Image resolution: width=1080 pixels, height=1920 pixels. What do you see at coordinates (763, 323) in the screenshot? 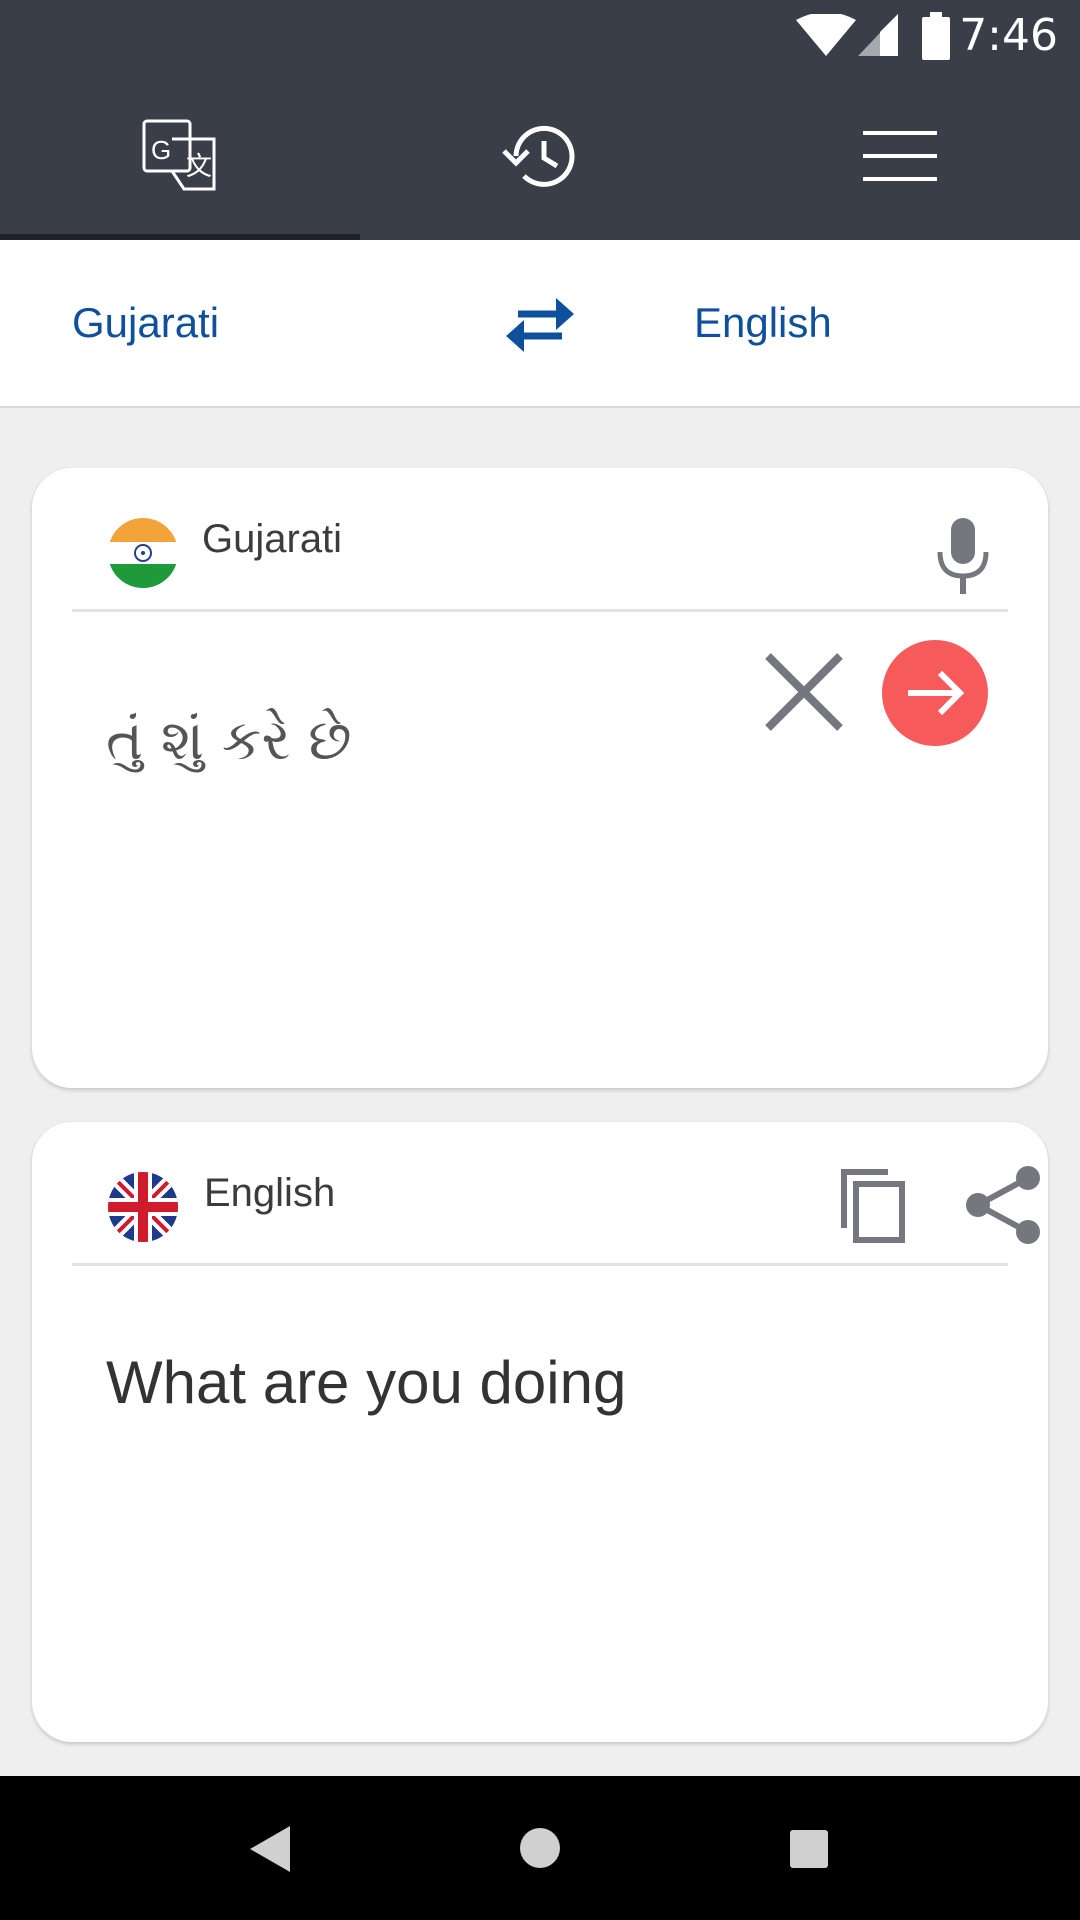
I see `target-language-button: English` at bounding box center [763, 323].